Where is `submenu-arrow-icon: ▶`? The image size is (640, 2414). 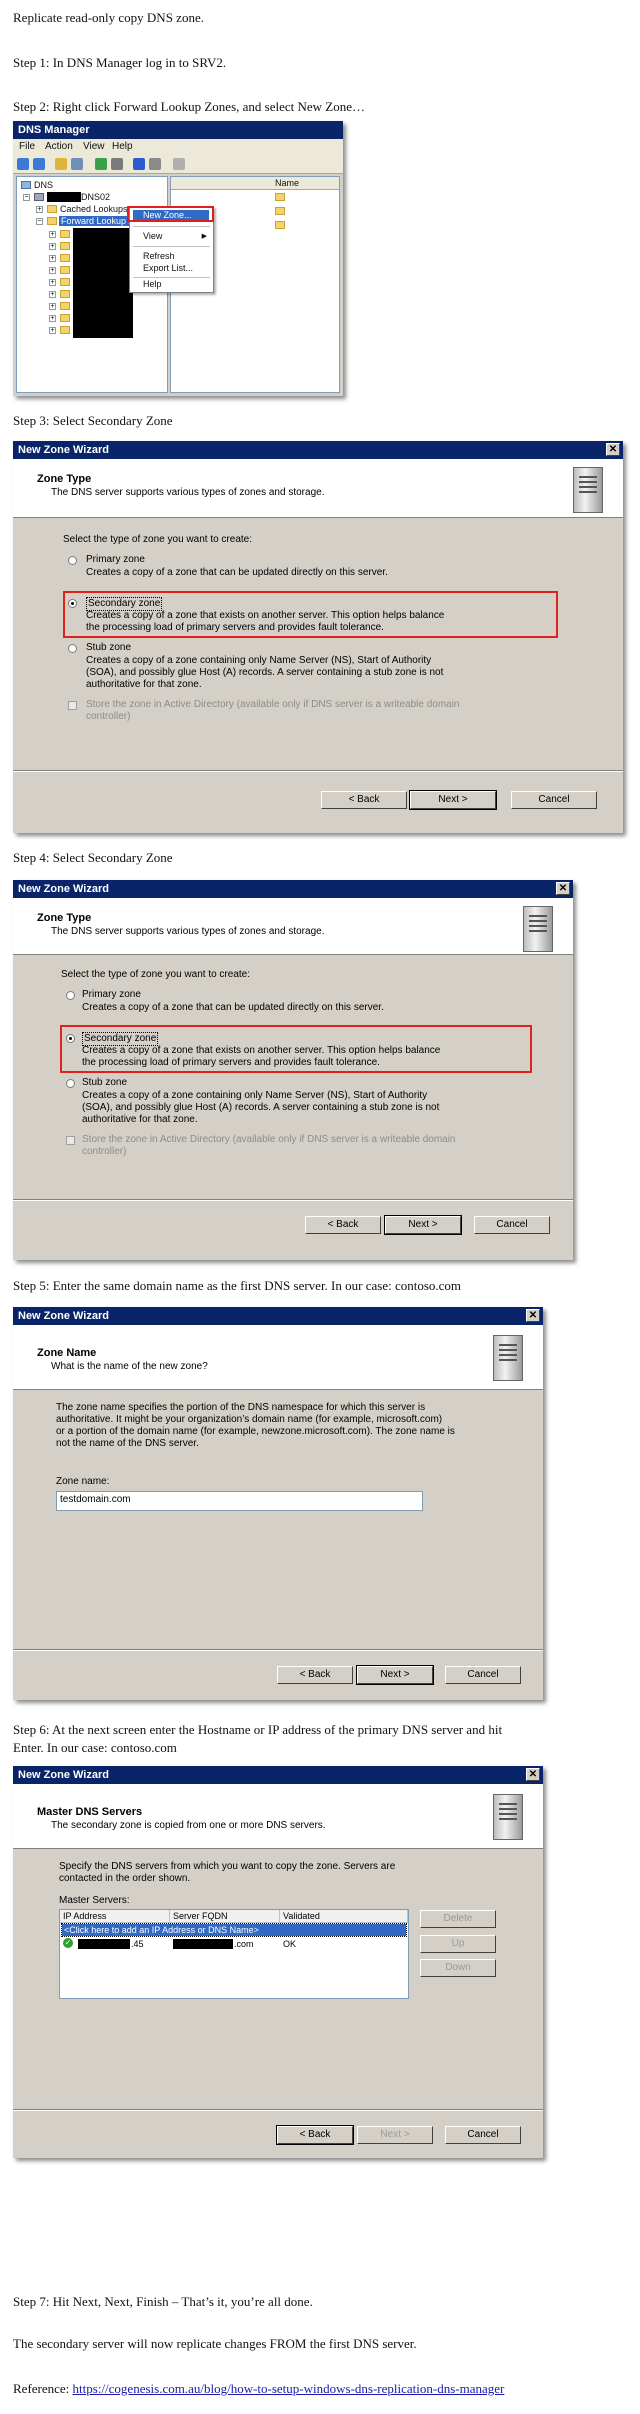
submenu-arrow-icon: ▶ is located at coordinates (204, 236).